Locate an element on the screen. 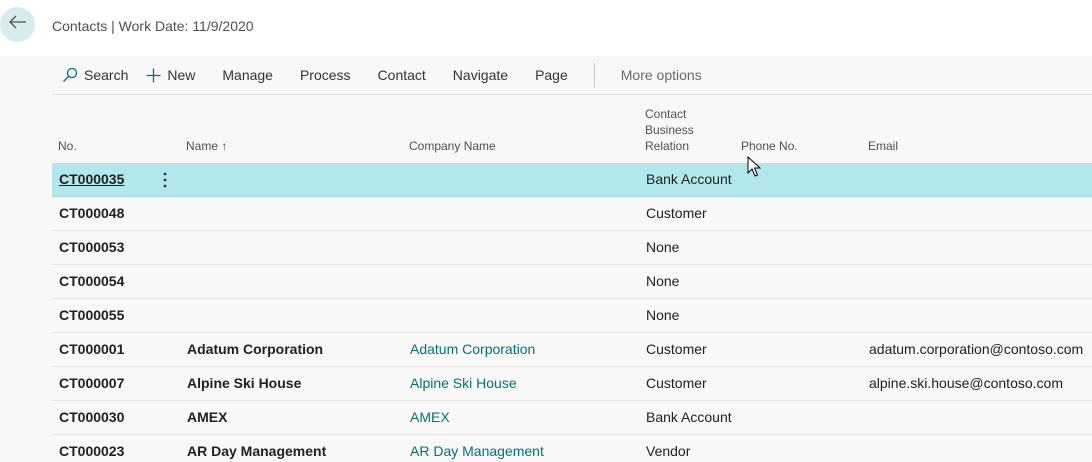  contact-no: CT000001 is located at coordinates (91, 349).